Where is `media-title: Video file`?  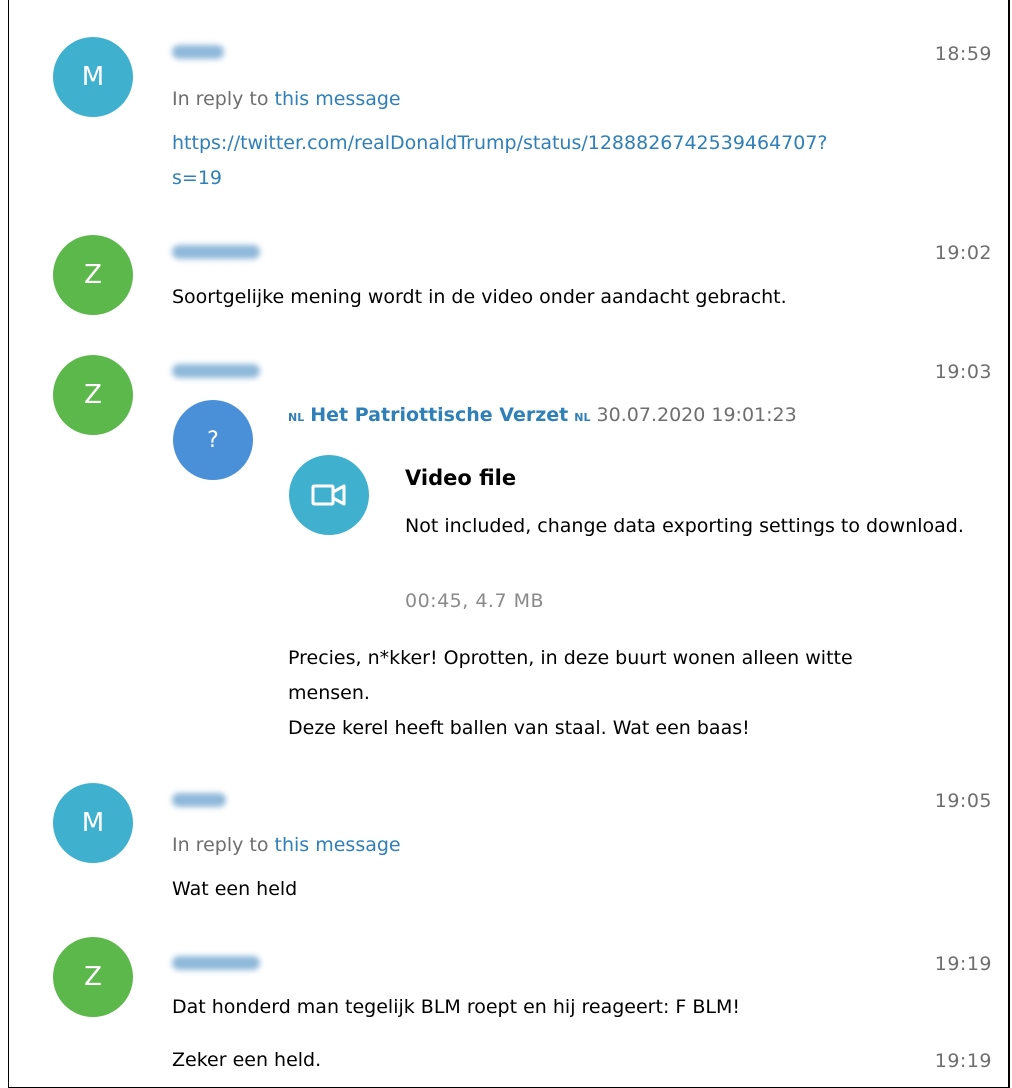 media-title: Video file is located at coordinates (461, 478).